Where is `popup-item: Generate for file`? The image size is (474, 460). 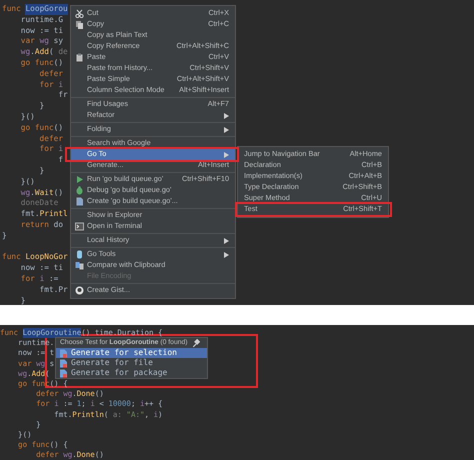
popup-item: Generate for file is located at coordinates (131, 363).